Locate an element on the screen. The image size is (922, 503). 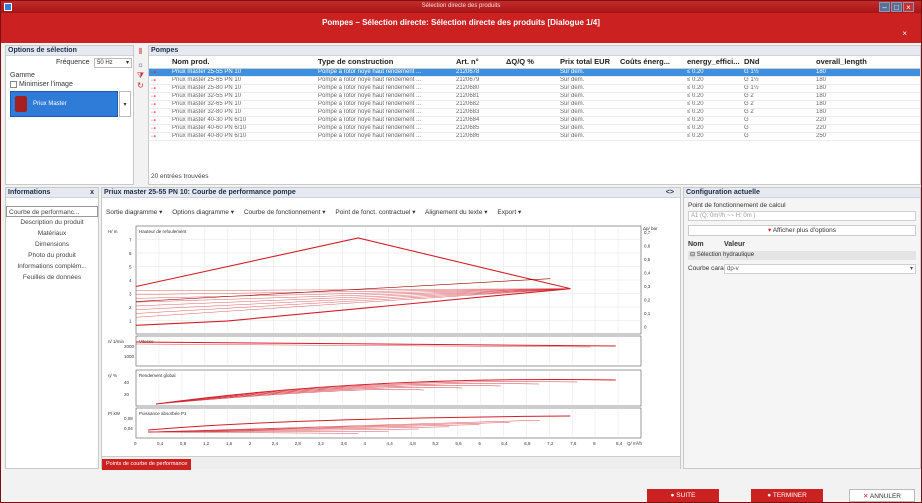
next-label: SUITE is located at coordinates (686, 495).